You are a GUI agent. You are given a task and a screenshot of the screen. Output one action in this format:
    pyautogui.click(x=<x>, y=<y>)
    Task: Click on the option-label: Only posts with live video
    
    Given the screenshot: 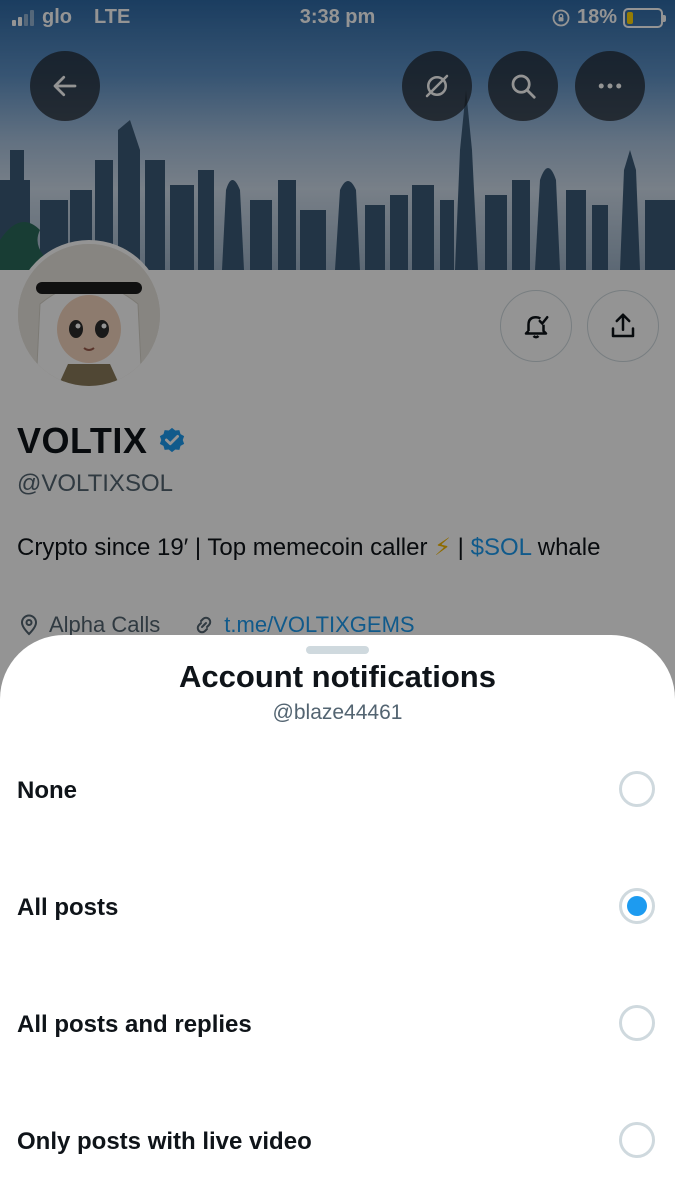 What is the action you would take?
    pyautogui.click(x=164, y=1141)
    